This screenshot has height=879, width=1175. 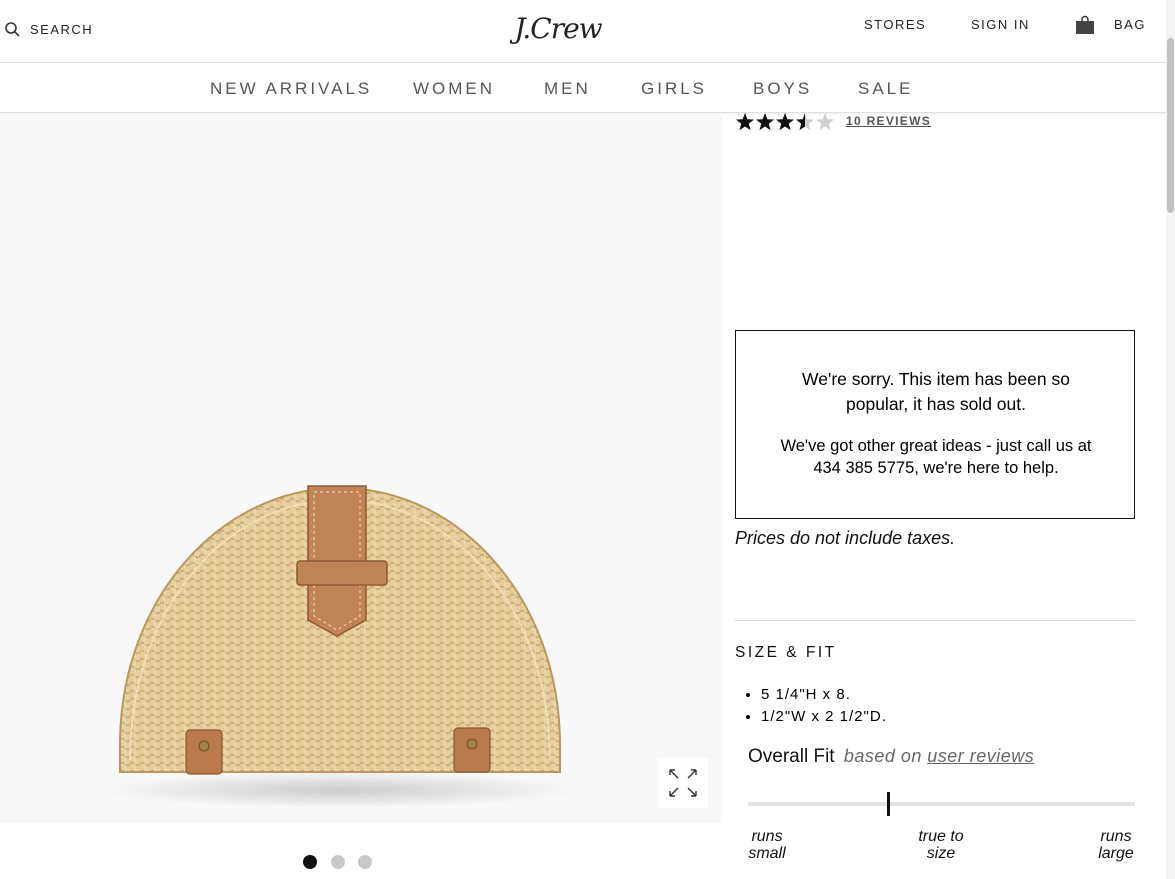 What do you see at coordinates (558, 28) in the screenshot?
I see `jcrew-logo: J.Crew` at bounding box center [558, 28].